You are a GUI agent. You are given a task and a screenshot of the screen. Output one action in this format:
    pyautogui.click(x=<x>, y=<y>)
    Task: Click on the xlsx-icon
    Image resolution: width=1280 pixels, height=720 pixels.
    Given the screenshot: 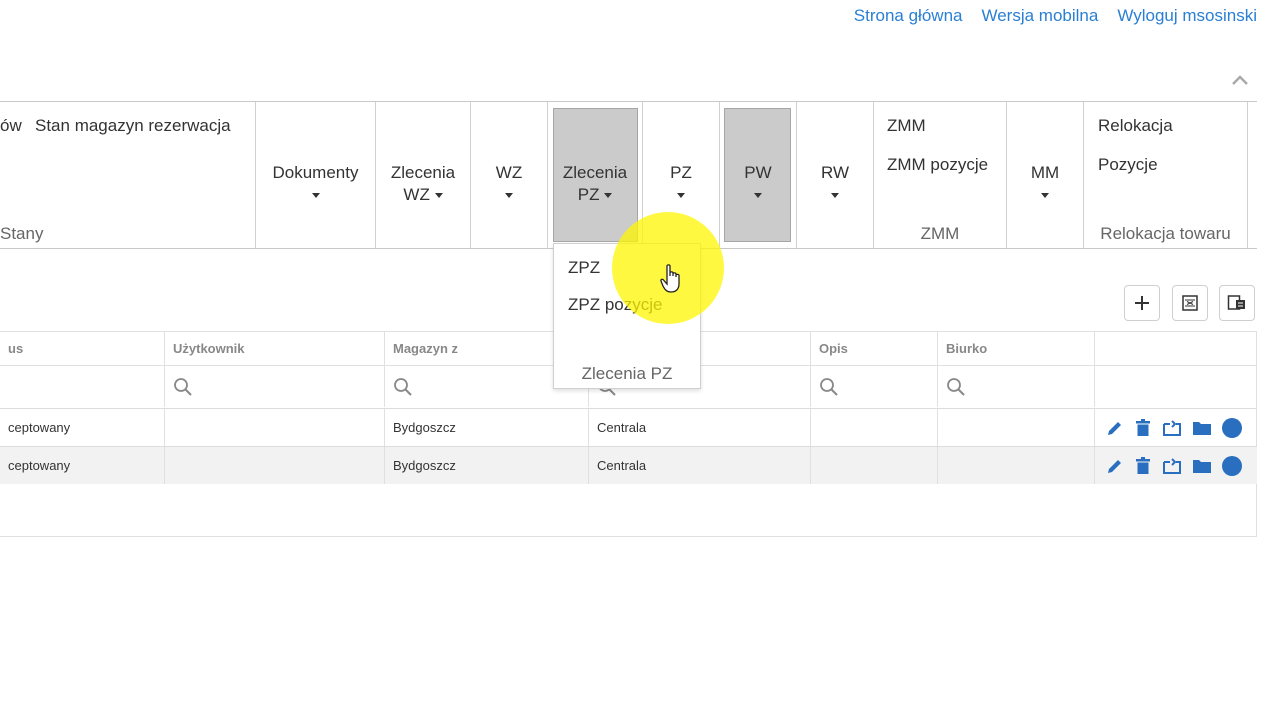 What is the action you would take?
    pyautogui.click(x=1190, y=303)
    